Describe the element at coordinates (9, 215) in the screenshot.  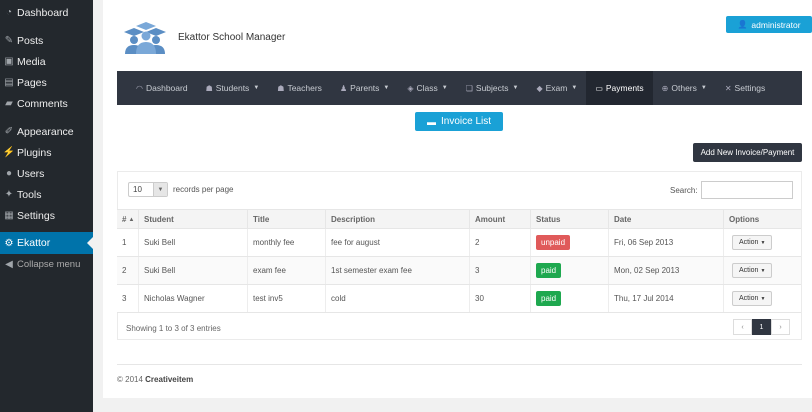
I see `settings-icon: ▦` at that location.